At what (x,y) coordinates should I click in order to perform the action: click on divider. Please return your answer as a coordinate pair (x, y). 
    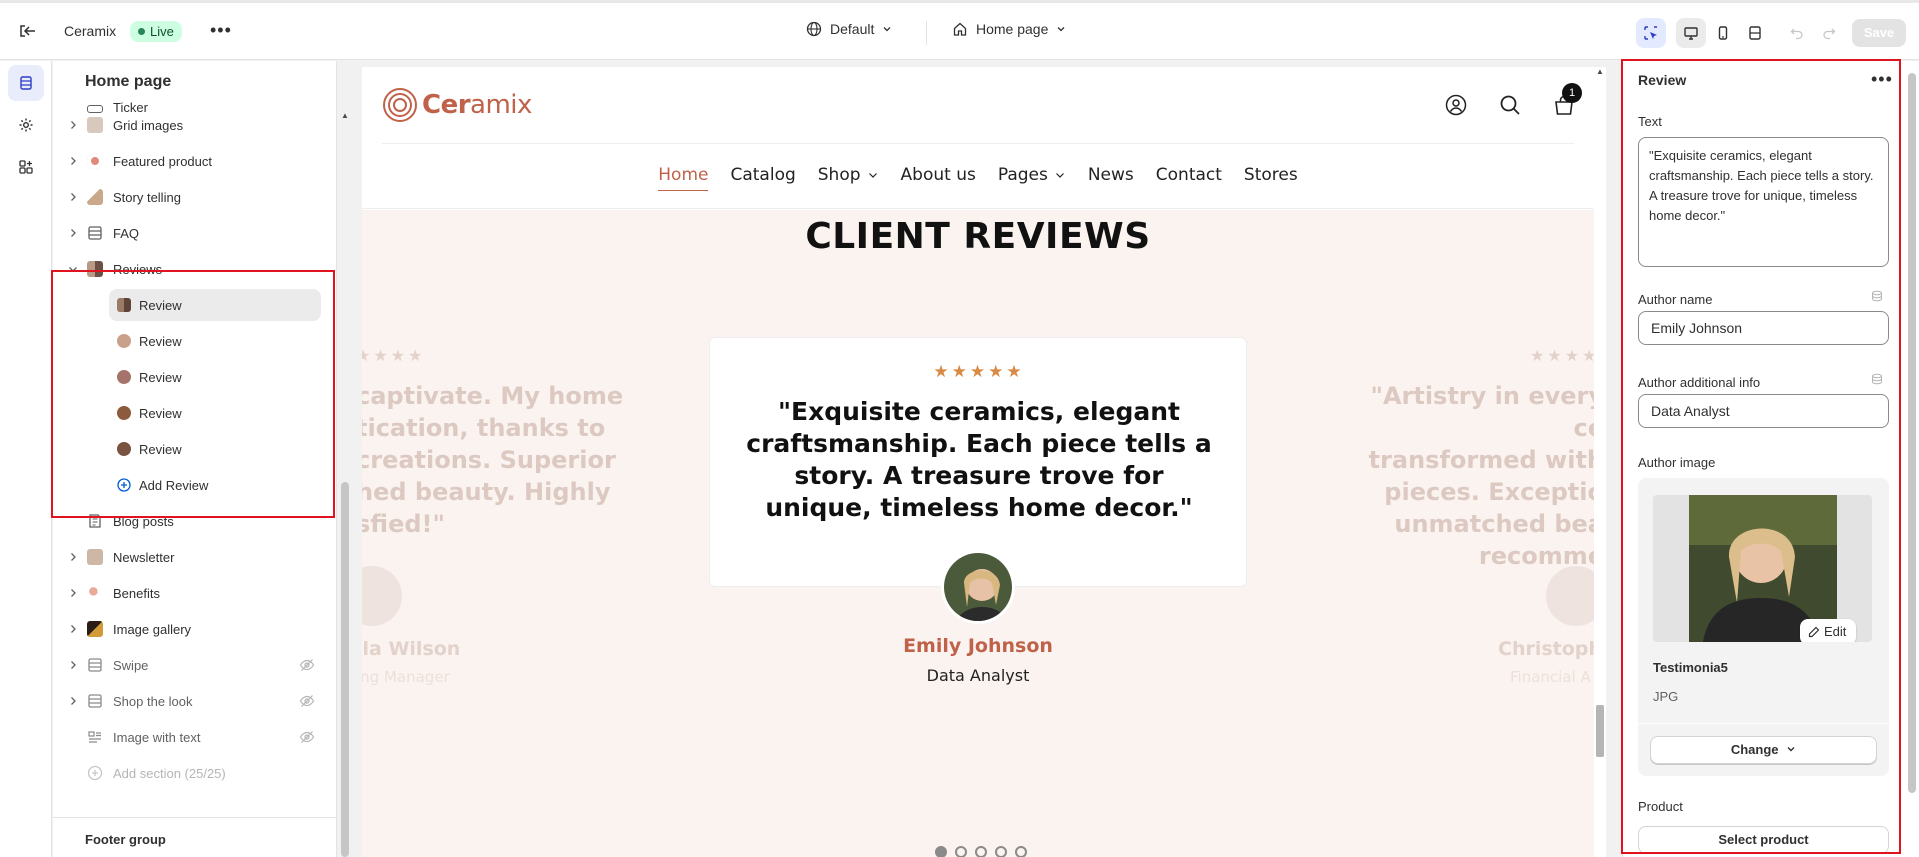
    Looking at the image, I should click on (926, 33).